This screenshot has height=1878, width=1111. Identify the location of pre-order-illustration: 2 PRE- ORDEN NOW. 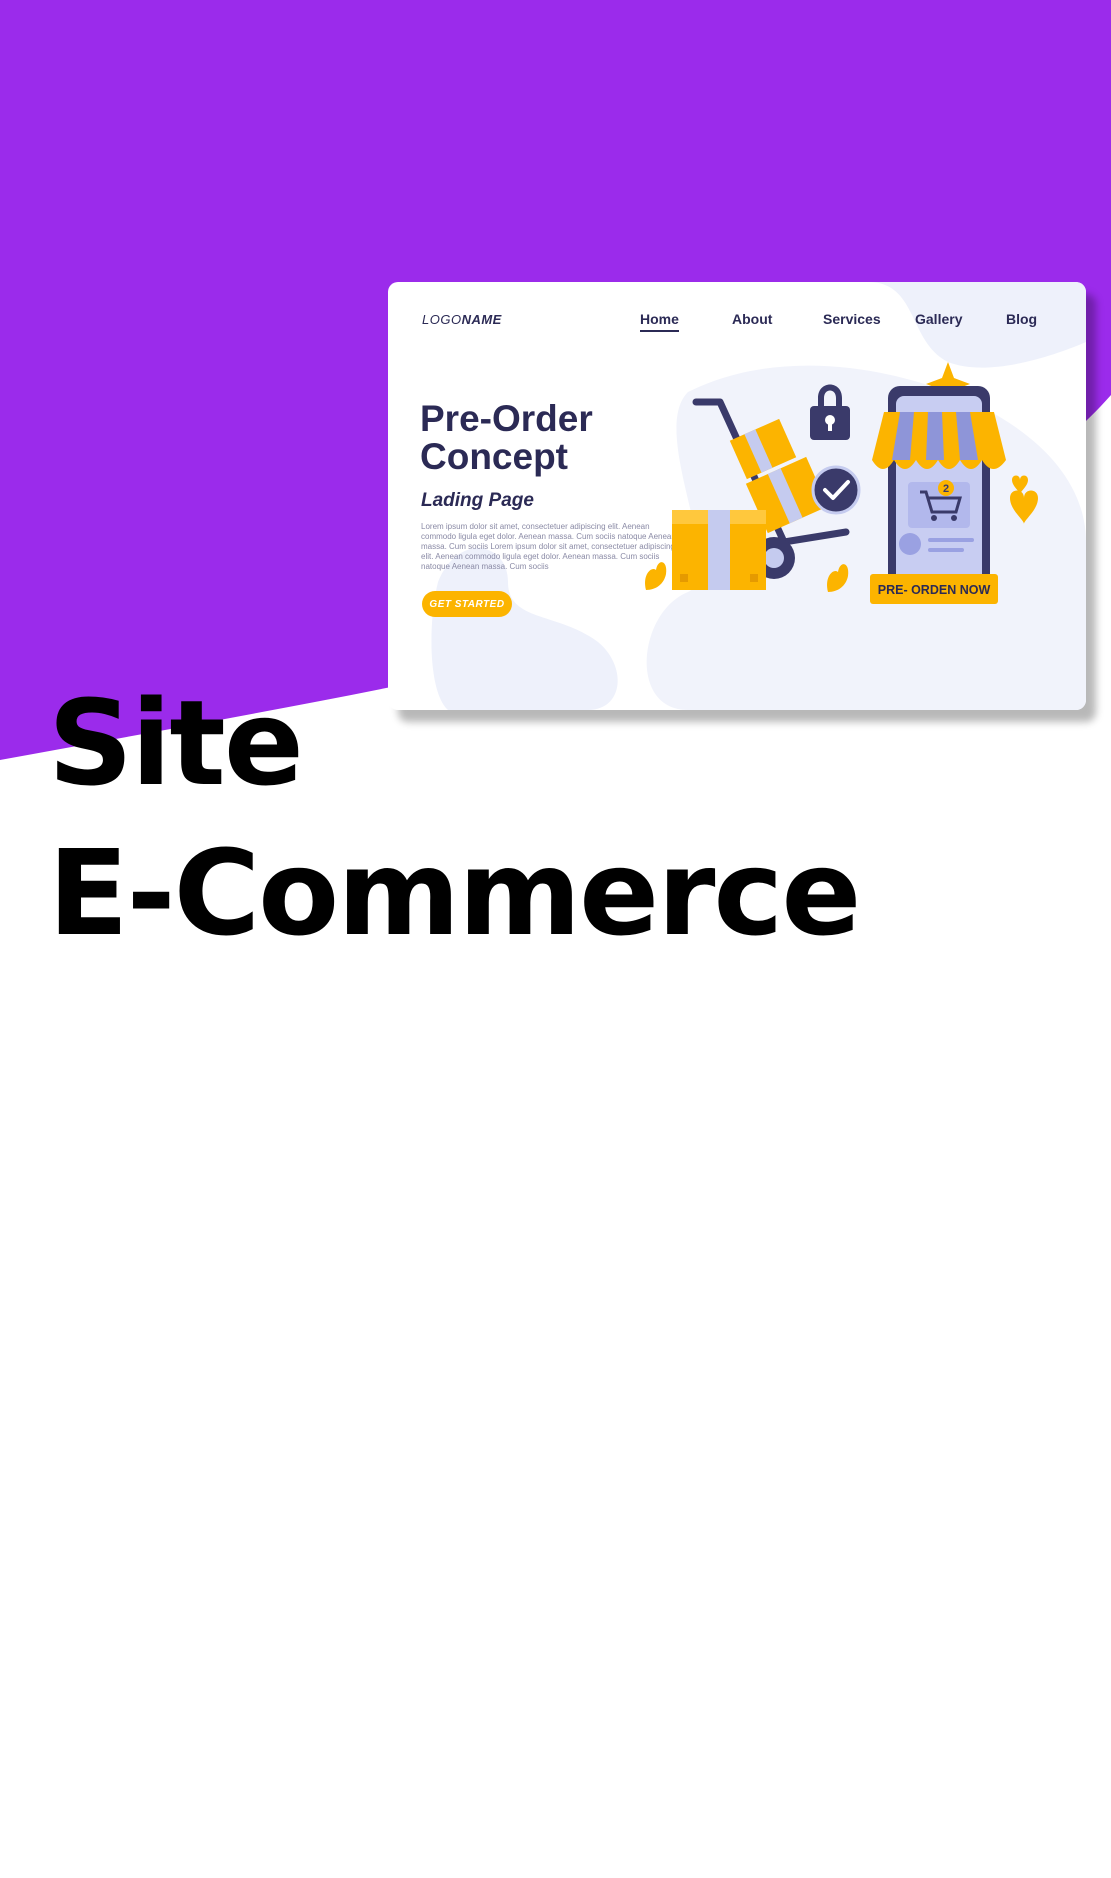
(841, 483).